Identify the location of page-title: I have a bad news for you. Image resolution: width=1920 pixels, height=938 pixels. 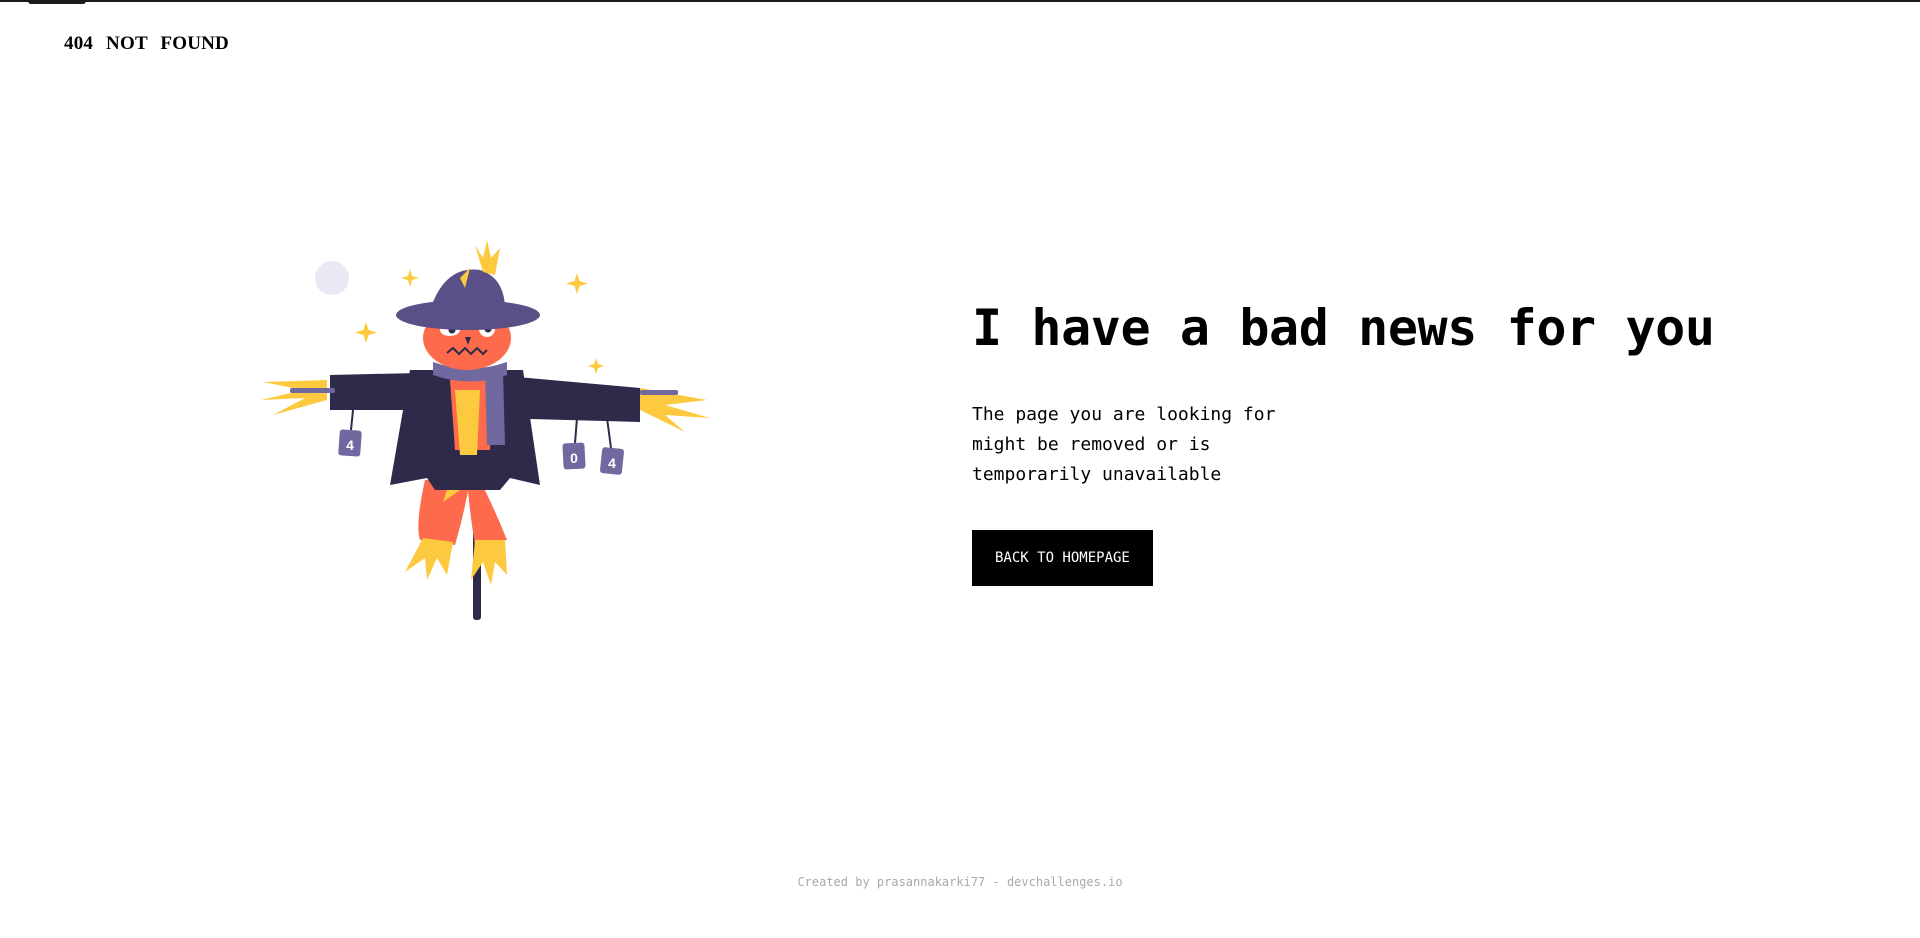
(1343, 328).